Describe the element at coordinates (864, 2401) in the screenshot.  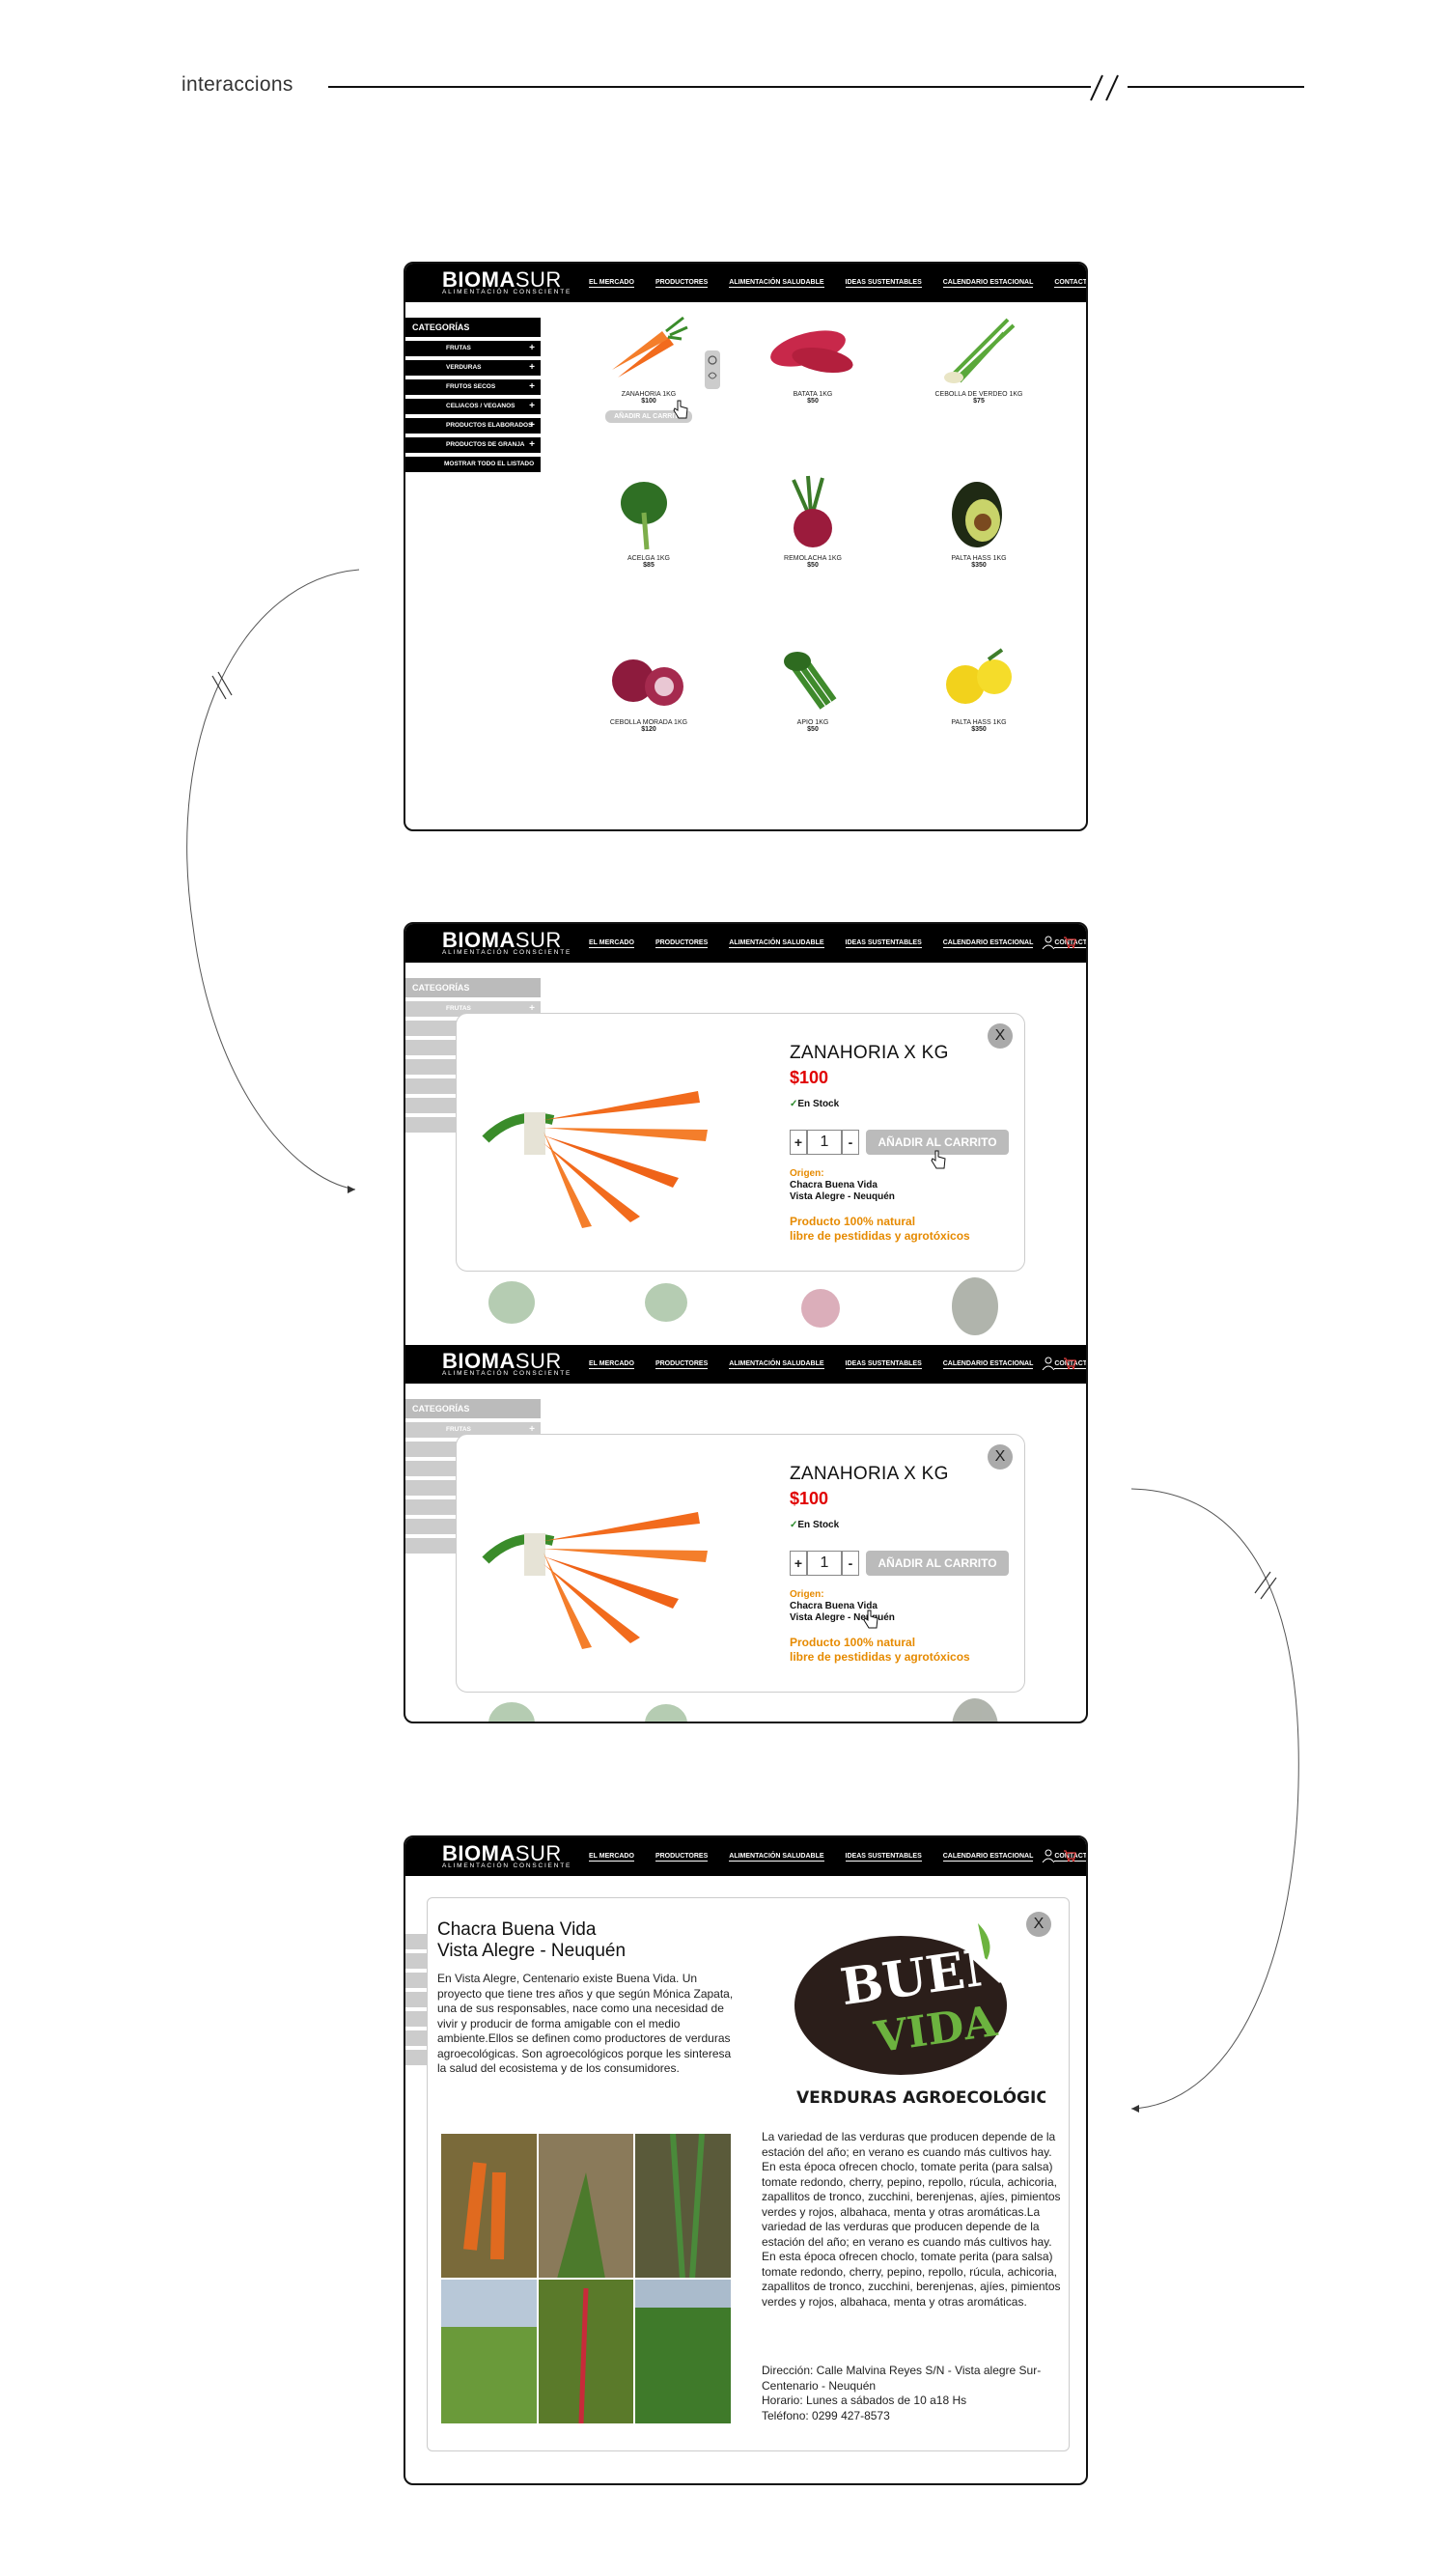
I see `producer-hours: Horario: Lunes a sábados de 10 a18 Hs` at that location.